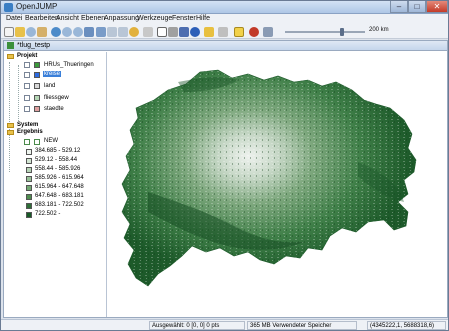 The image size is (449, 331). What do you see at coordinates (37, 6) in the screenshot?
I see `window-title: OpenJUMP` at bounding box center [37, 6].